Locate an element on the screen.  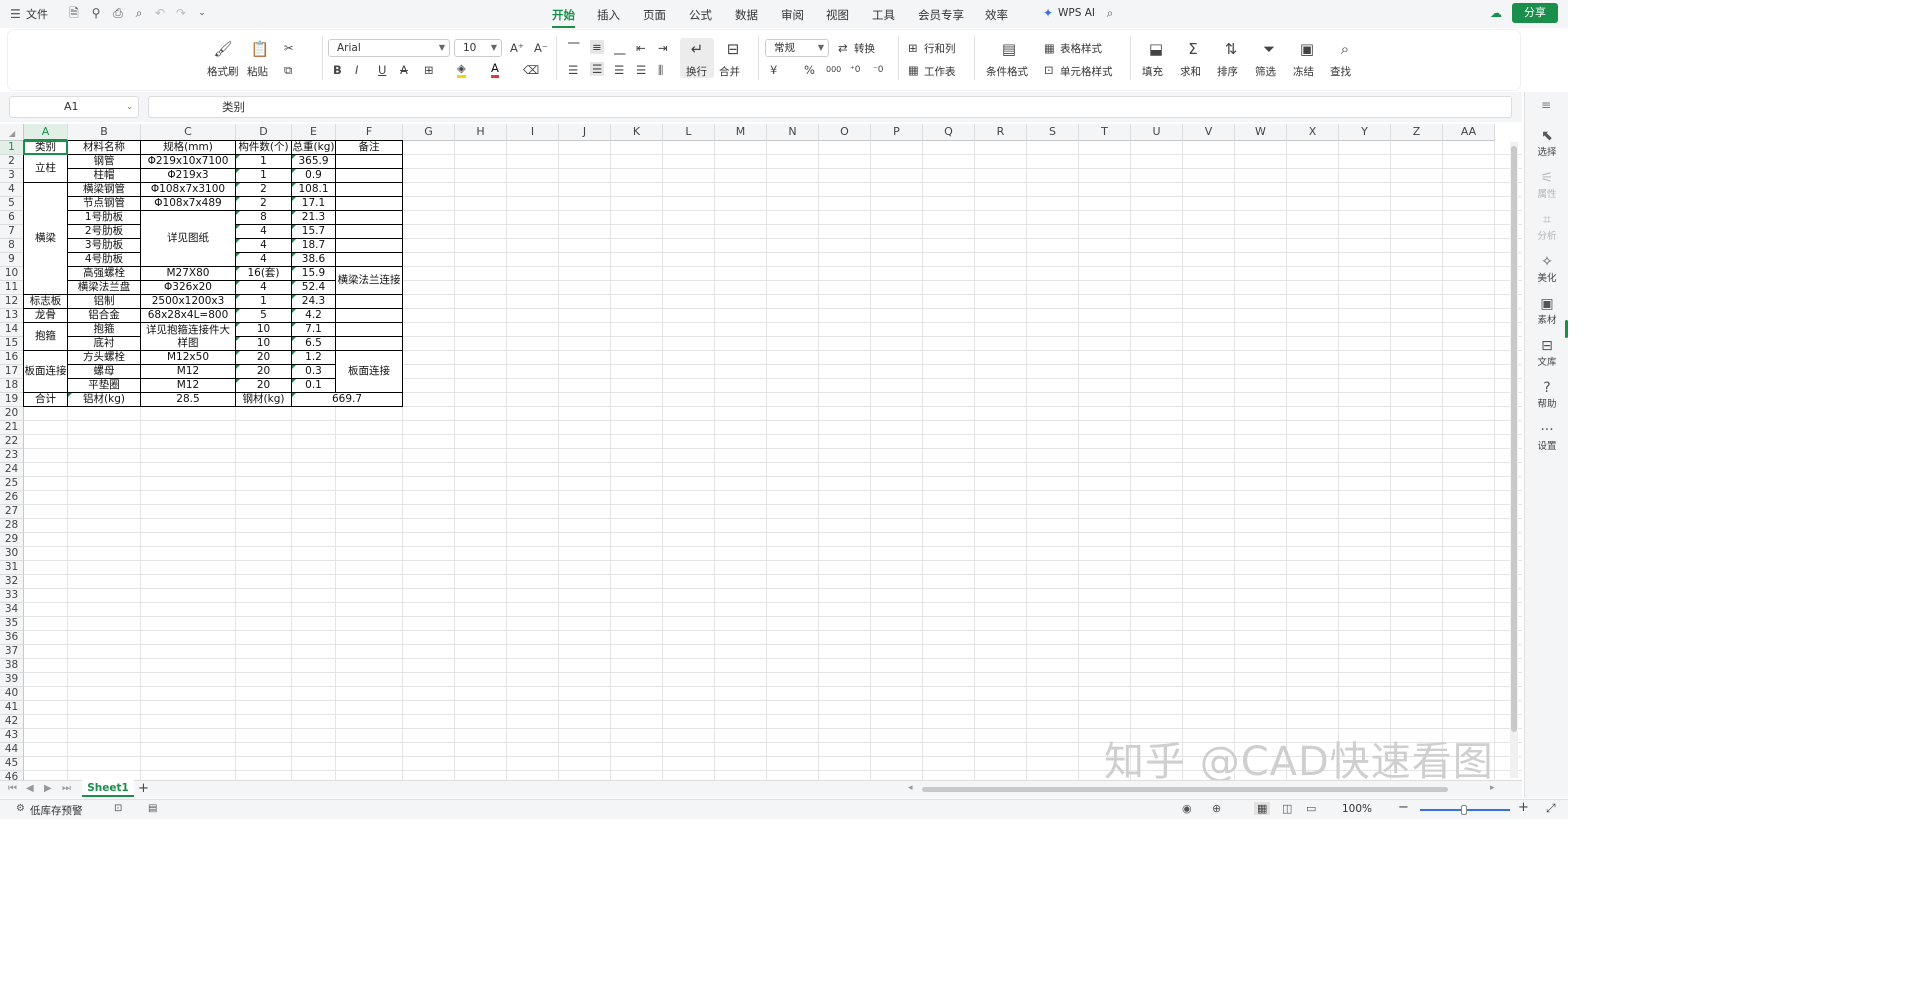
side-properties: ⚟ 属性 is located at coordinates (1547, 185).